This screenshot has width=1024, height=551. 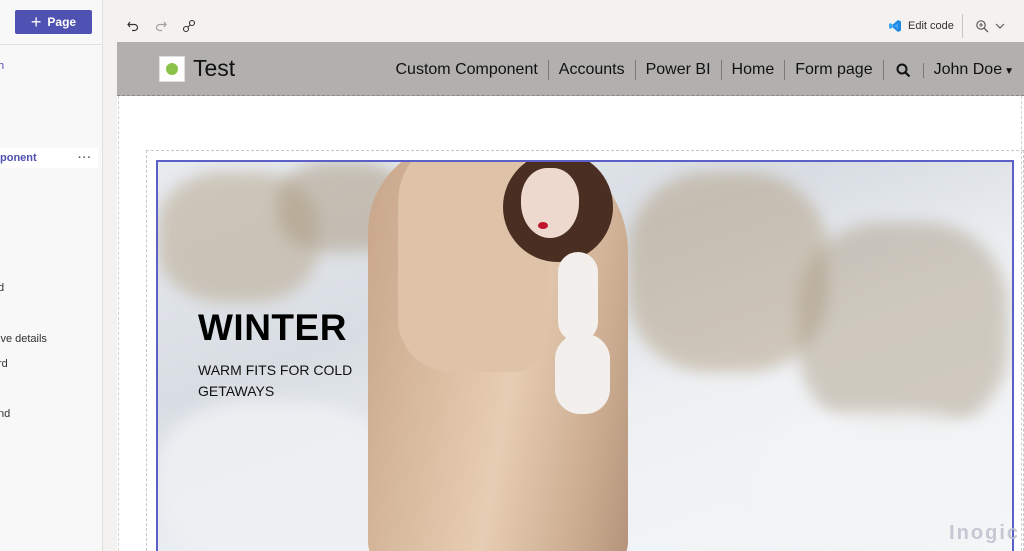 What do you see at coordinates (679, 70) in the screenshot?
I see `nav-power-bi: Power BI` at bounding box center [679, 70].